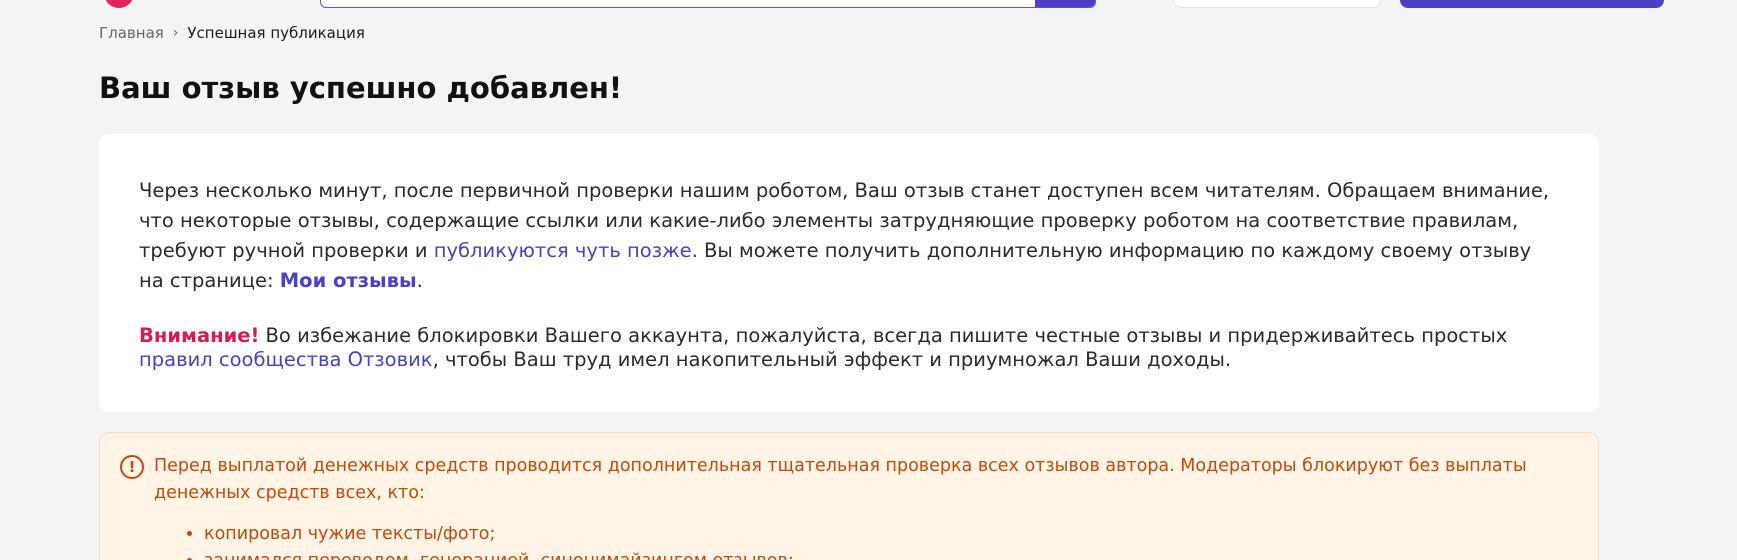 The height and width of the screenshot is (560, 1737). I want to click on breadcrumb-home-link: Главная, so click(131, 33).